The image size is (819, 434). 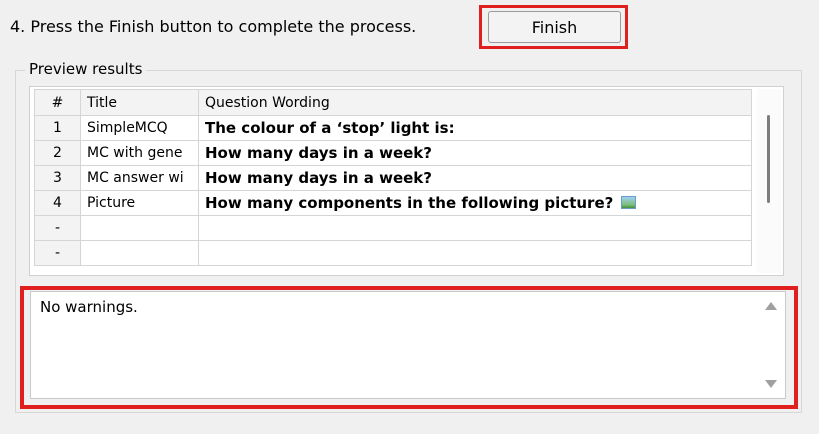 What do you see at coordinates (89, 307) in the screenshot?
I see `warnings-text: No warnings.` at bounding box center [89, 307].